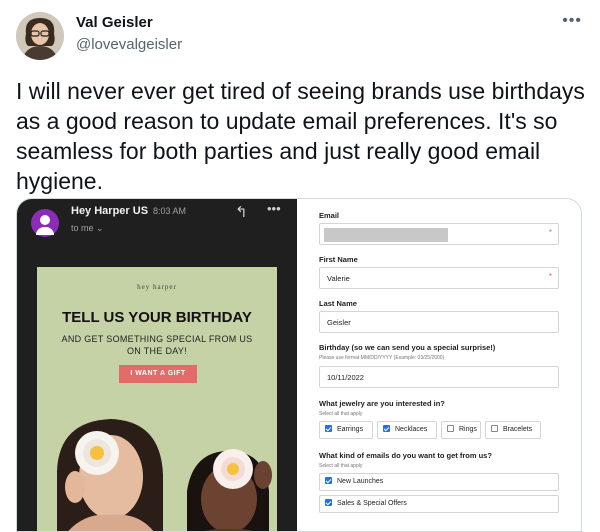 The image size is (600, 532). What do you see at coordinates (114, 22) in the screenshot?
I see `author-name: Val Geisler` at bounding box center [114, 22].